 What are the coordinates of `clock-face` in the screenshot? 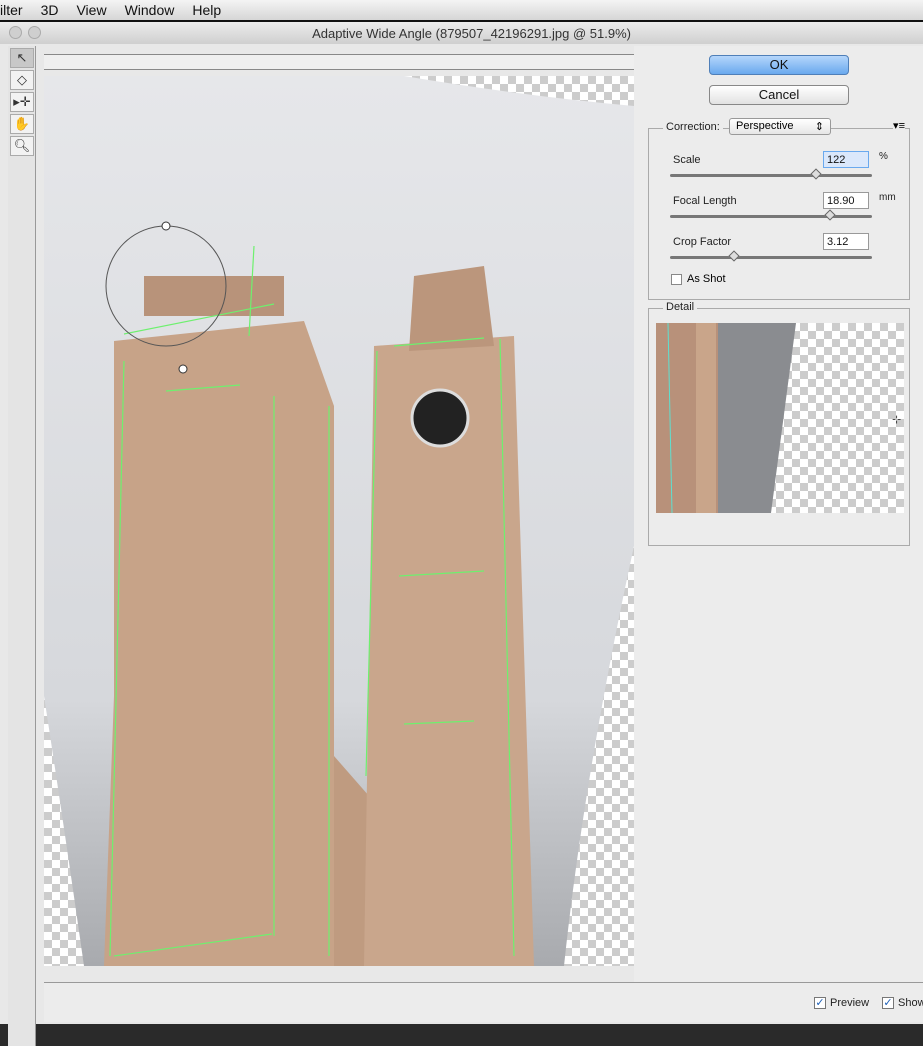 It's located at (440, 418).